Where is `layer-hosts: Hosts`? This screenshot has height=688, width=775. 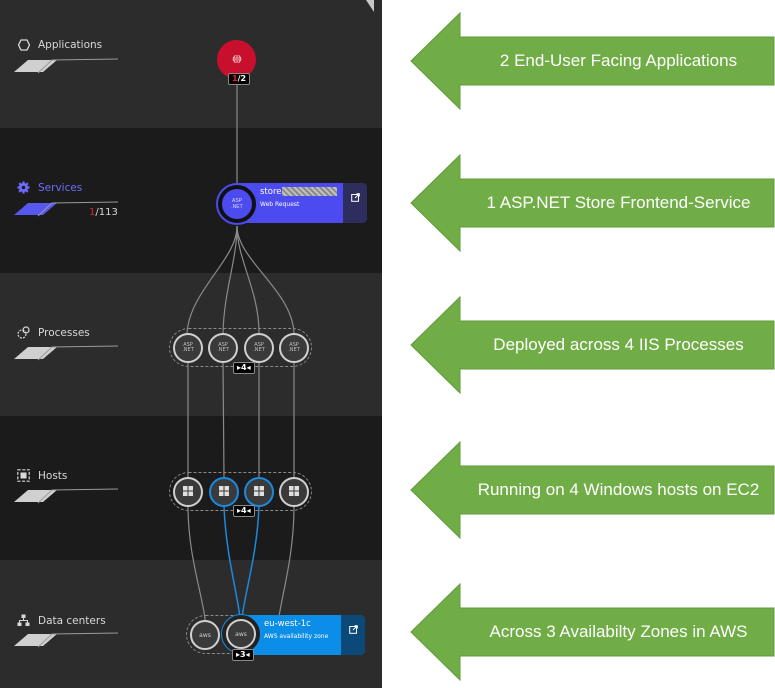
layer-hosts: Hosts is located at coordinates (42, 475).